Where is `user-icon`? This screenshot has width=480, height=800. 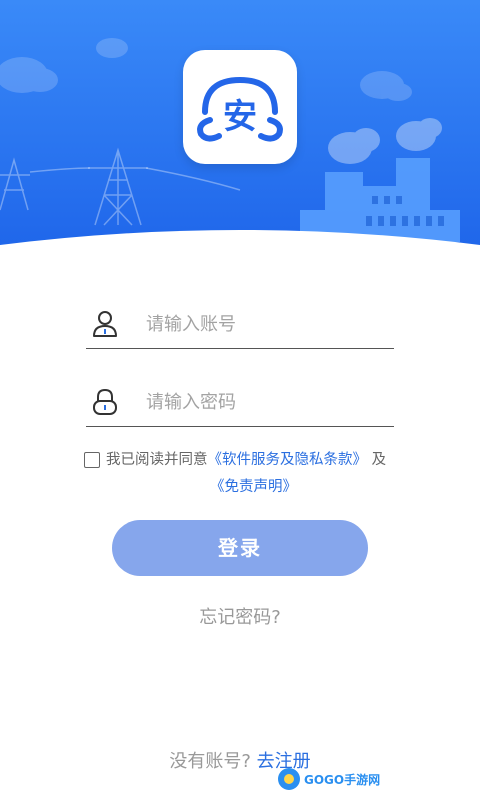
user-icon is located at coordinates (105, 324).